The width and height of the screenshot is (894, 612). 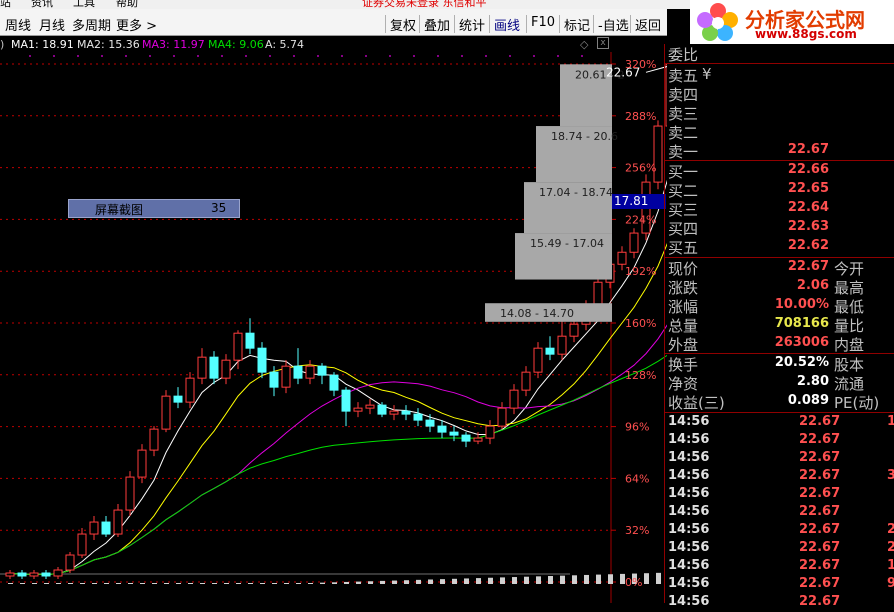 I want to click on menu-item: 站, so click(x=5, y=4).